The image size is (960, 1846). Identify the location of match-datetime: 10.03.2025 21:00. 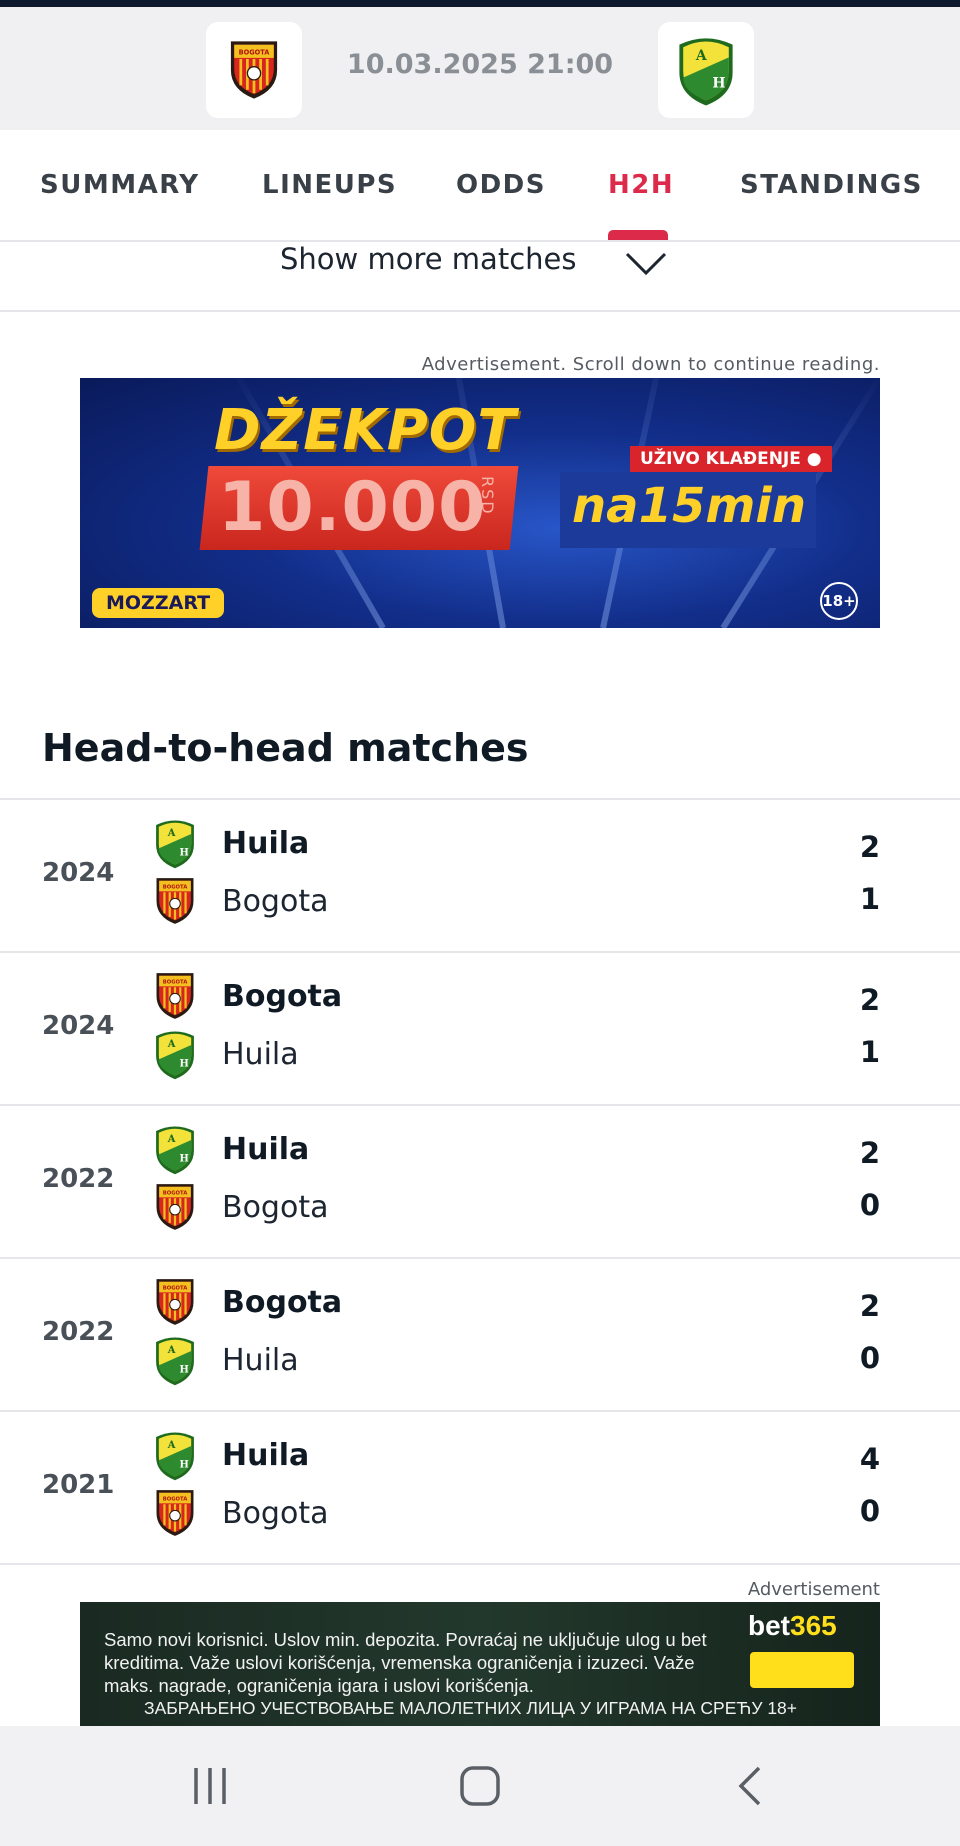
(480, 64).